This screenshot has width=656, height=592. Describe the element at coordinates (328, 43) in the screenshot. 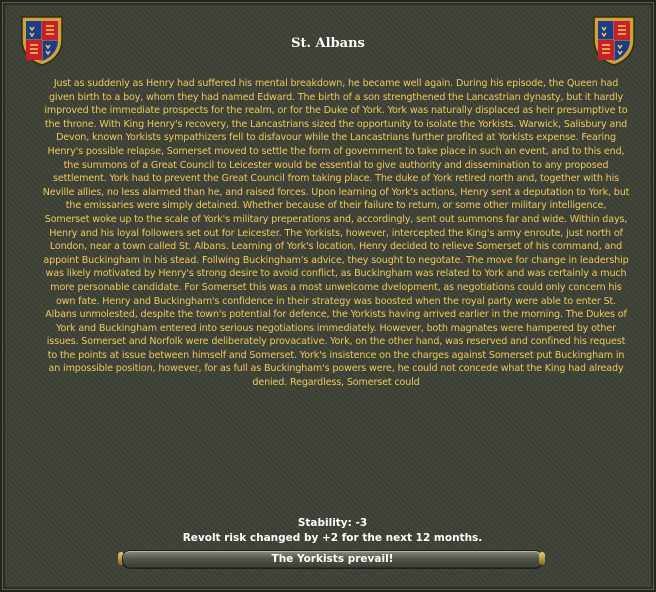

I see `event-title: St. Albans` at that location.